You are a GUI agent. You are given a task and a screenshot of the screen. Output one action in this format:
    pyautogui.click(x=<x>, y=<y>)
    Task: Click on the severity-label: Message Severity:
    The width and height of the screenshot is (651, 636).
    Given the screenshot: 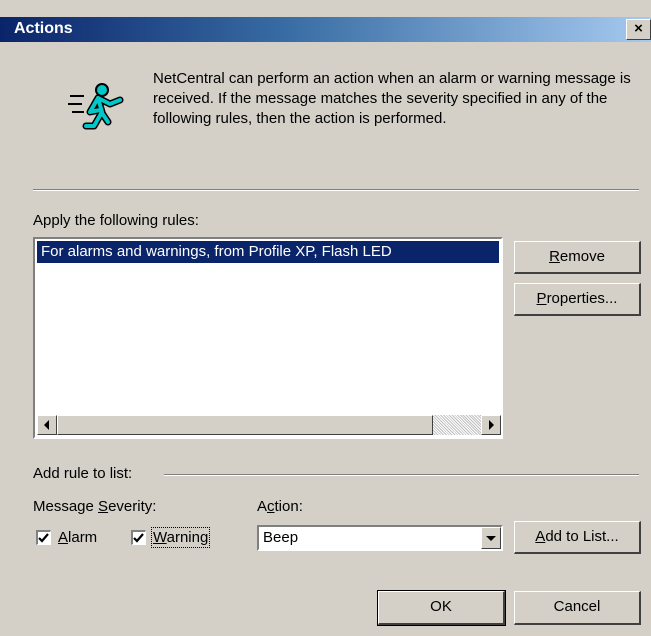 What is the action you would take?
    pyautogui.click(x=95, y=506)
    